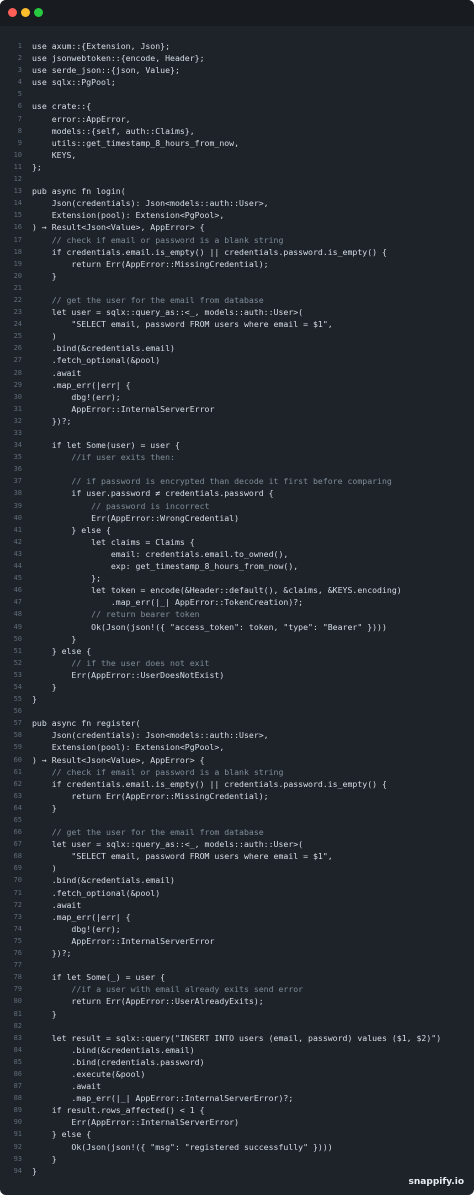 The image size is (474, 1195). What do you see at coordinates (237, 905) in the screenshot?
I see `code-line: 72 .await` at bounding box center [237, 905].